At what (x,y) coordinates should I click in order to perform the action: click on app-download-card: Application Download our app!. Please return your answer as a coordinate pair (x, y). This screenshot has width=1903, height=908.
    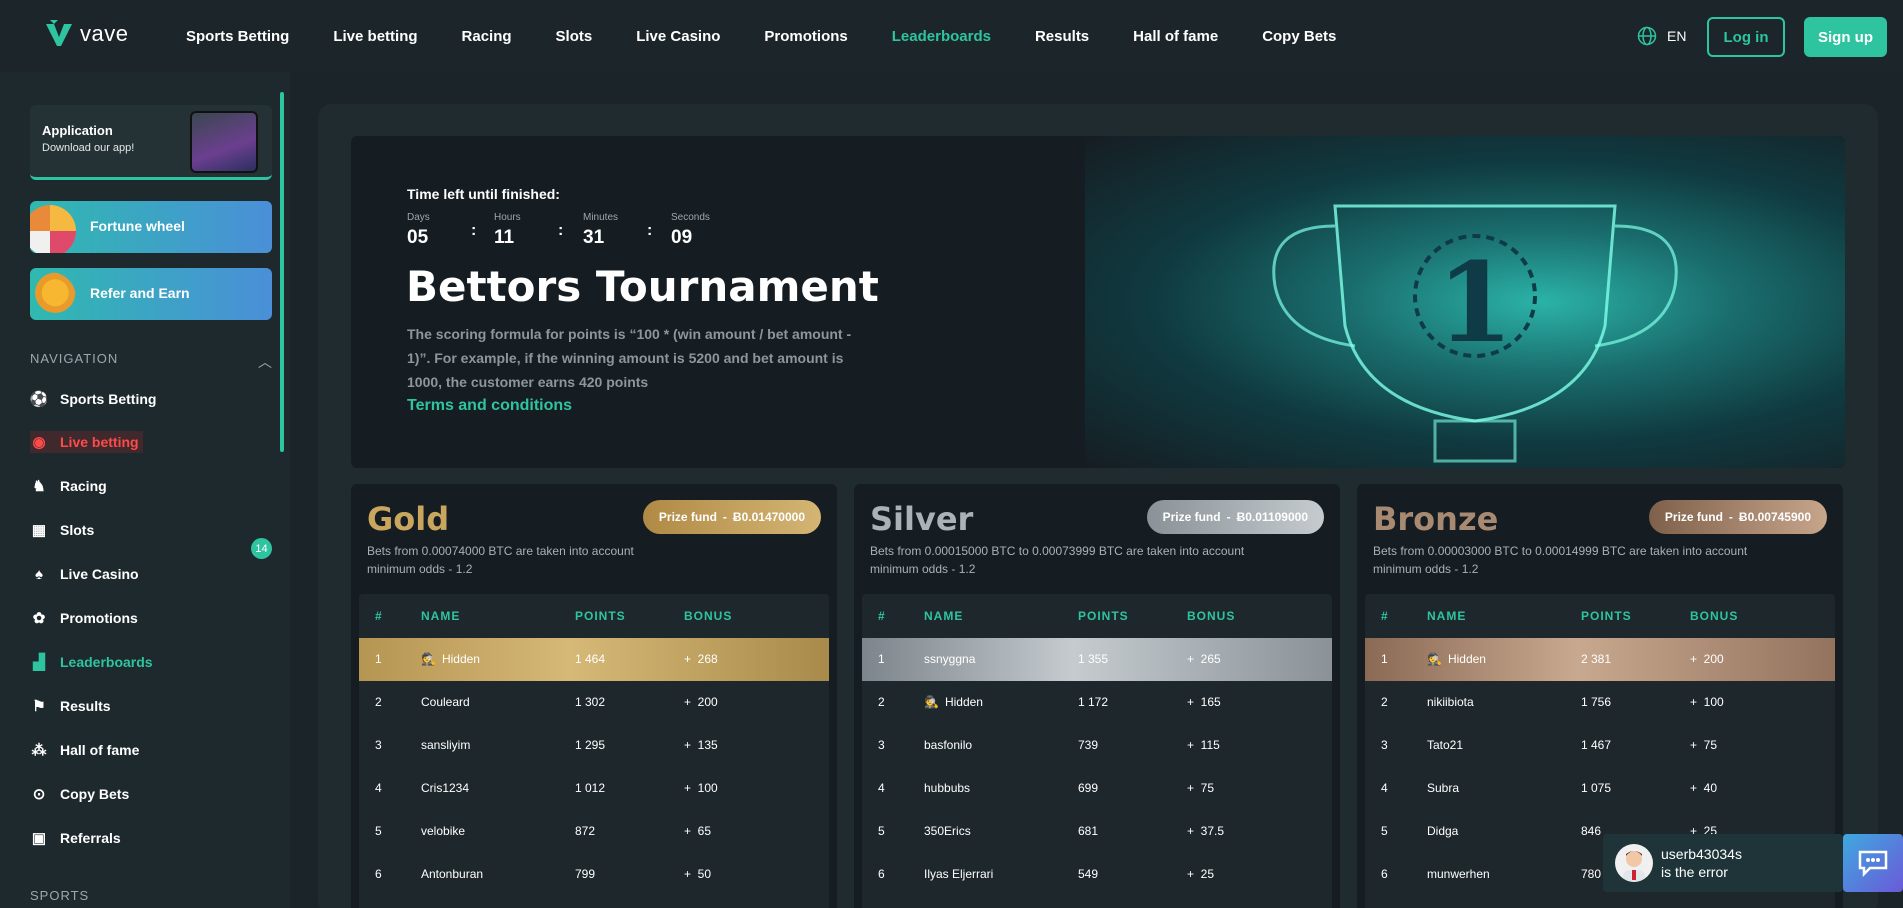
    Looking at the image, I should click on (151, 142).